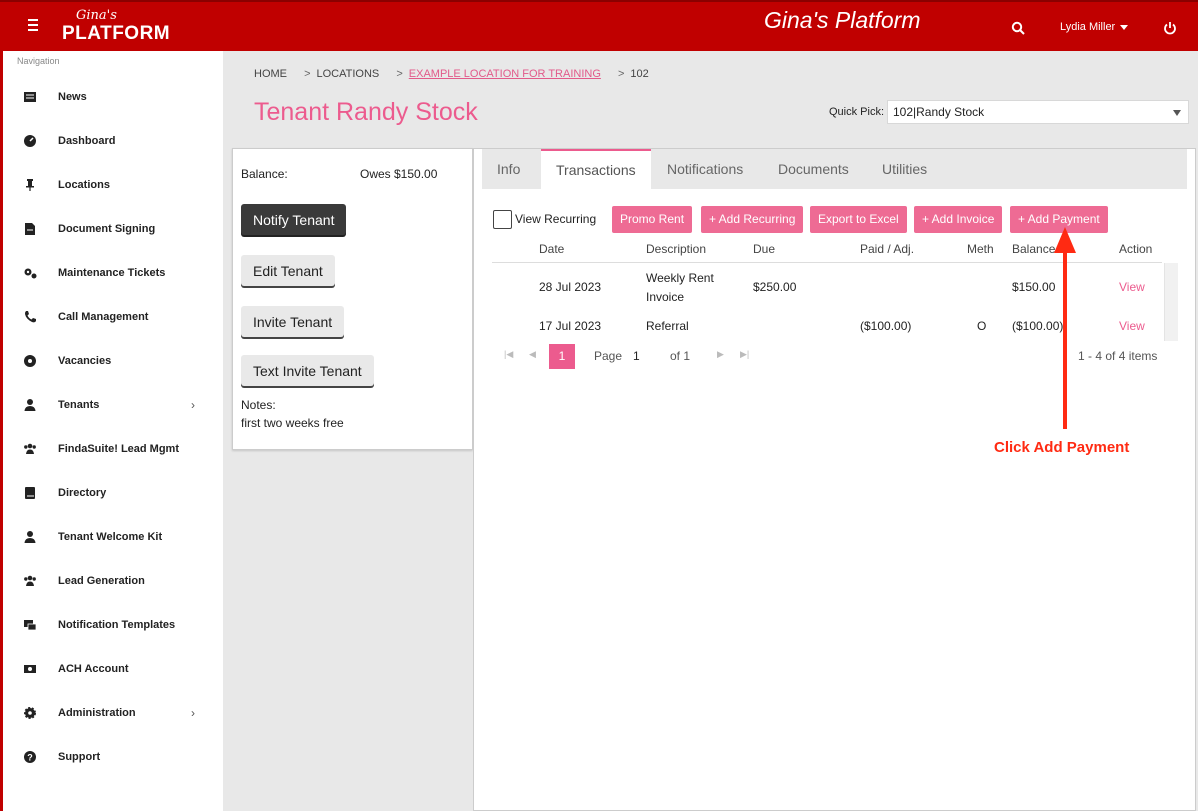 This screenshot has height=811, width=1198. I want to click on document-icon, so click(30, 229).